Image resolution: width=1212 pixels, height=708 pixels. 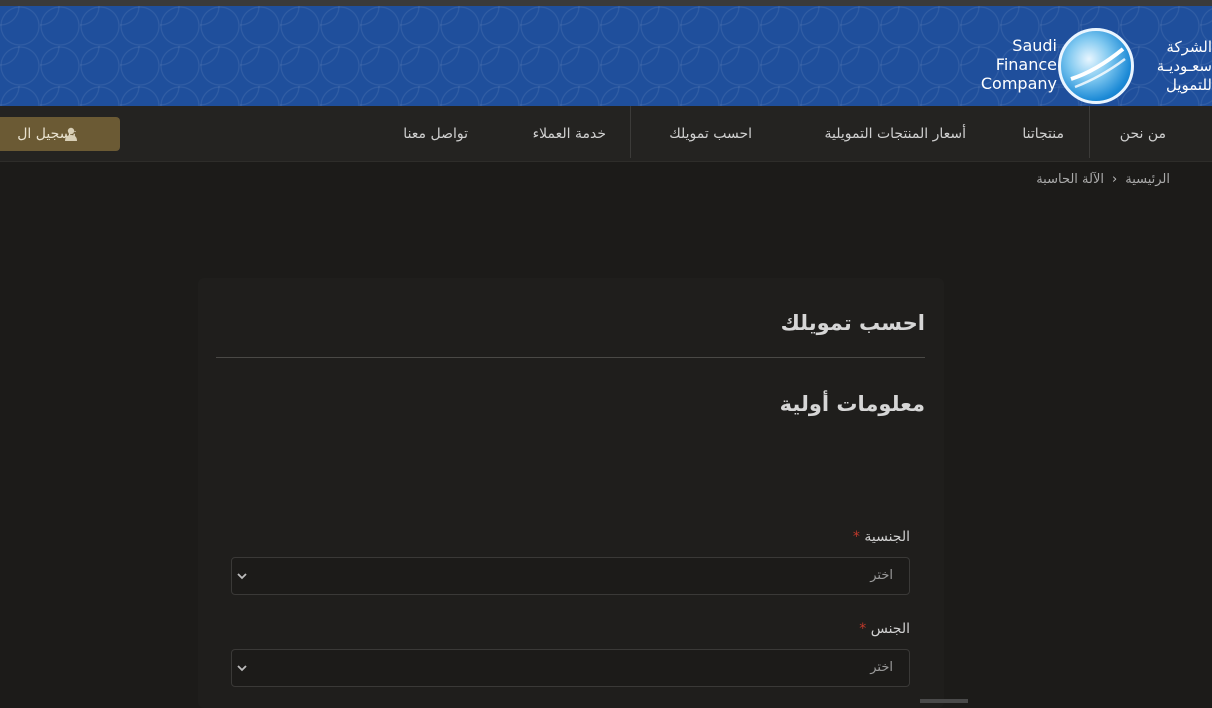 What do you see at coordinates (1018, 83) in the screenshot?
I see `logo-en-line-3: Company` at bounding box center [1018, 83].